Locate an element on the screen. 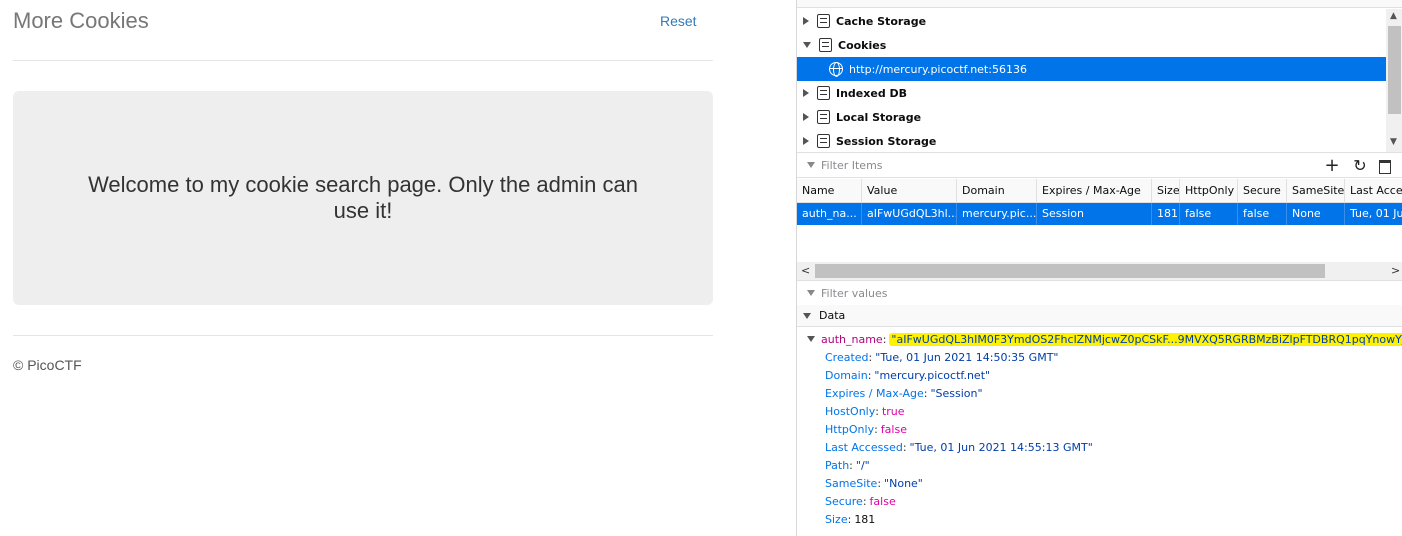 This screenshot has width=1402, height=536. data-field-row: Path: "/" is located at coordinates (1099, 465).